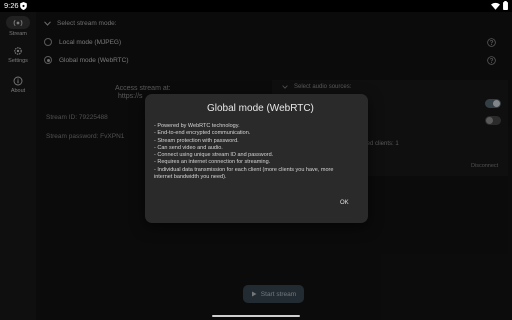 The height and width of the screenshot is (320, 512). Describe the element at coordinates (23, 6) in the screenshot. I see `shield-icon` at that location.